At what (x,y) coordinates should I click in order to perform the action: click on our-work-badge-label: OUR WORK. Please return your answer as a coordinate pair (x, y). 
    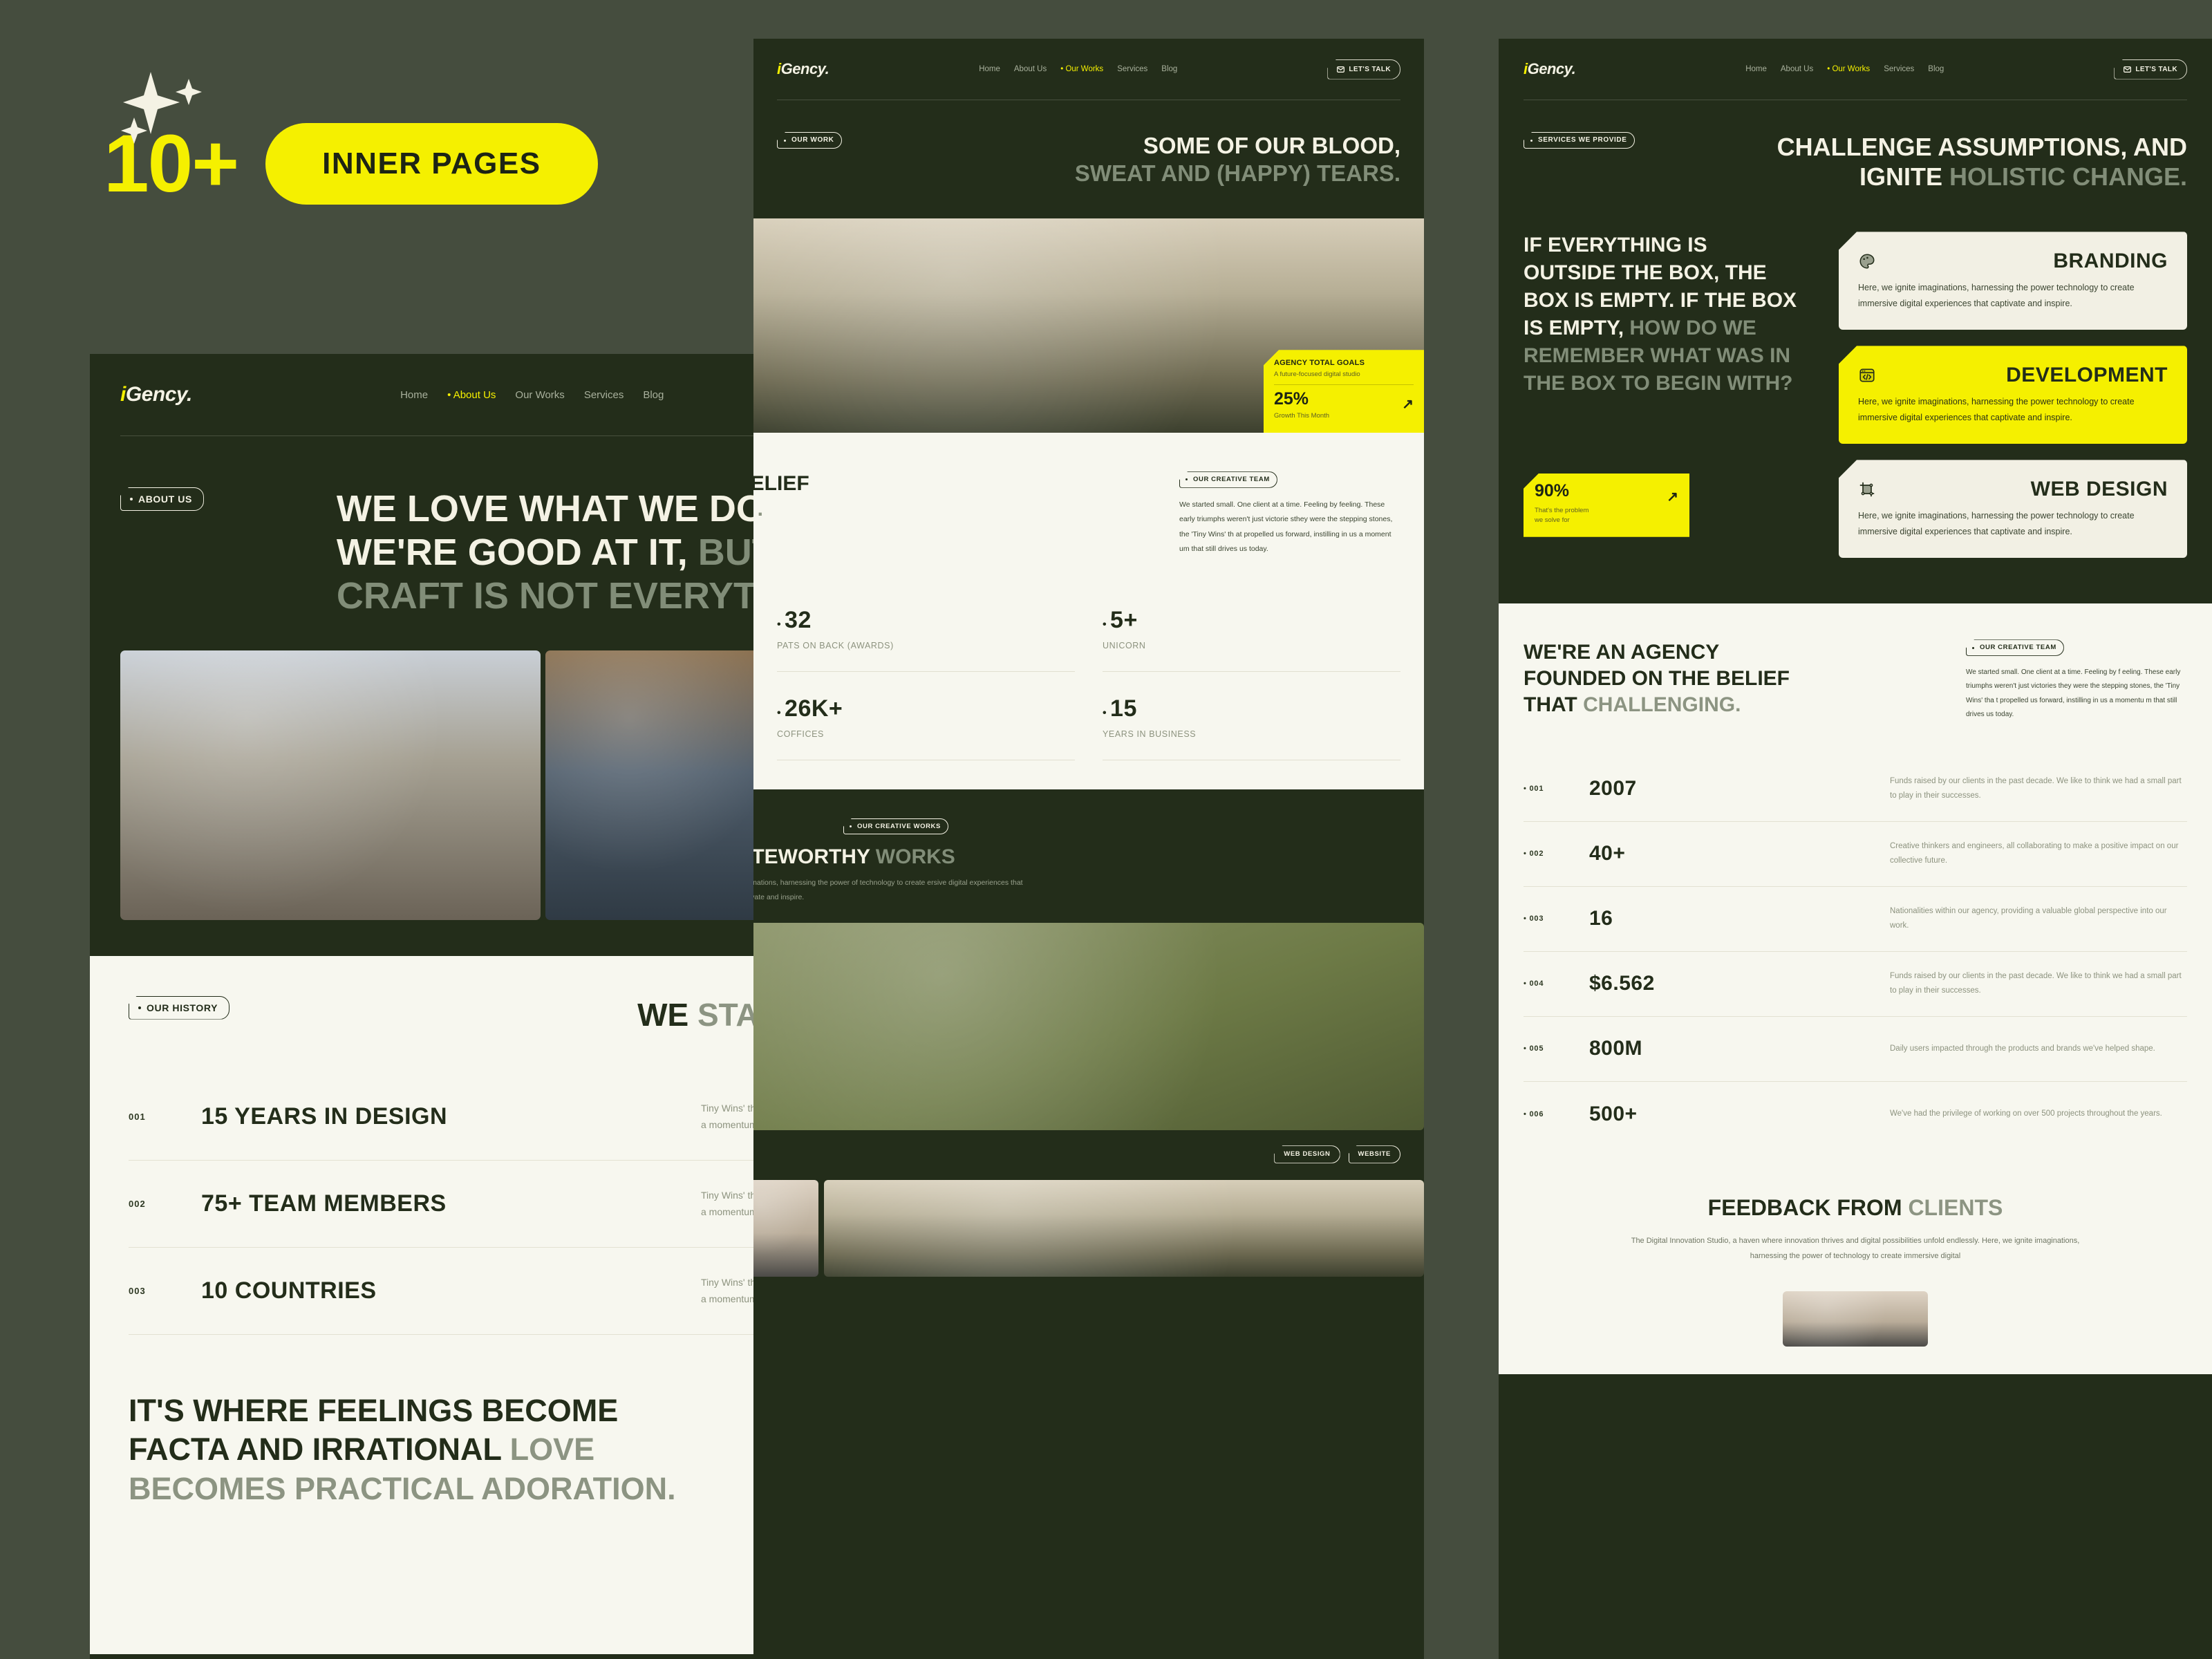
    Looking at the image, I should click on (812, 140).